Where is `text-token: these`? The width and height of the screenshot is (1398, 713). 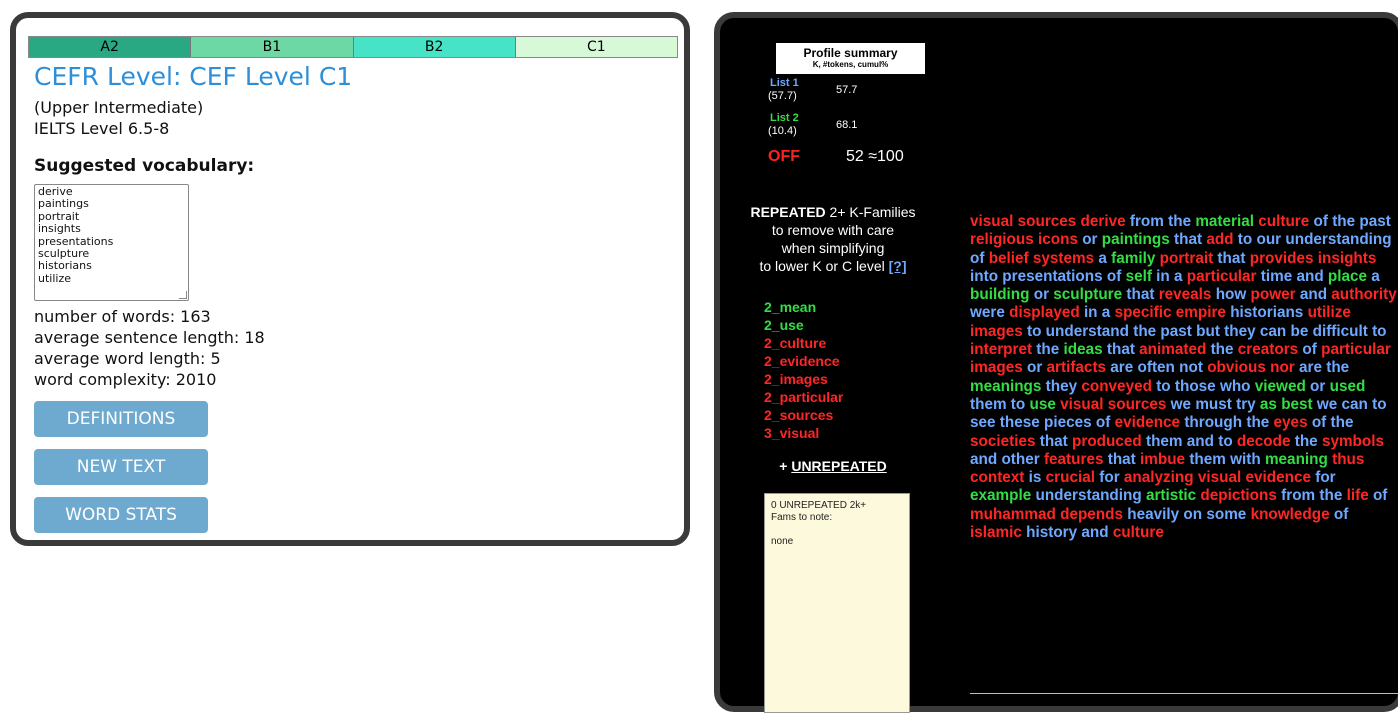 text-token: these is located at coordinates (1020, 422).